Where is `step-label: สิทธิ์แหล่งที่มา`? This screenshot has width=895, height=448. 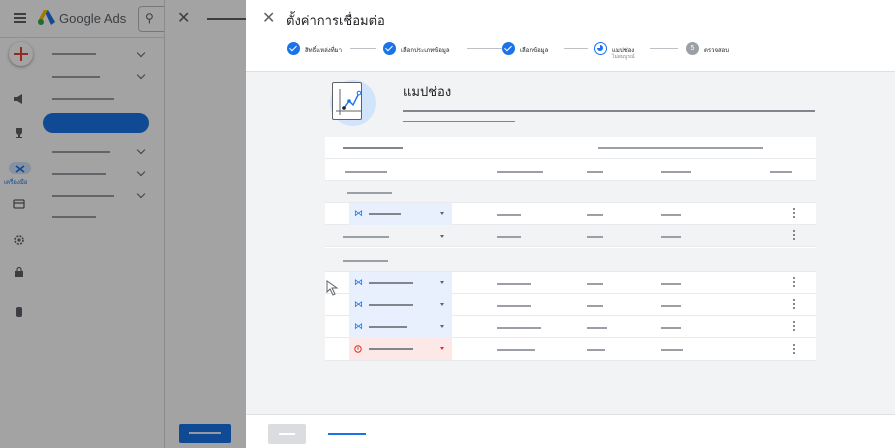
step-label: สิทธิ์แหล่งที่มา is located at coordinates (323, 51).